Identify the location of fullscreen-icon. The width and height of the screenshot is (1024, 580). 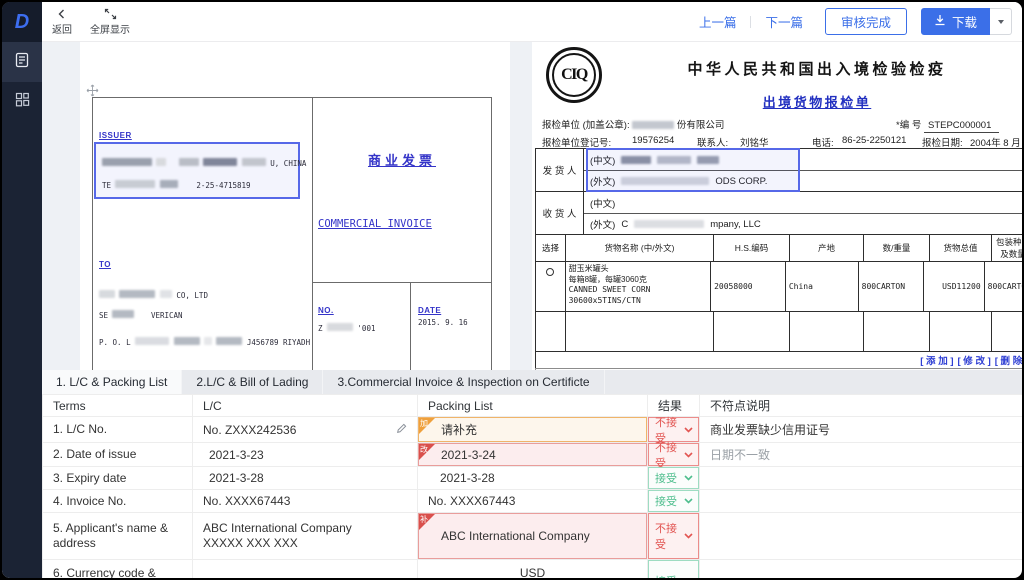
(110, 14).